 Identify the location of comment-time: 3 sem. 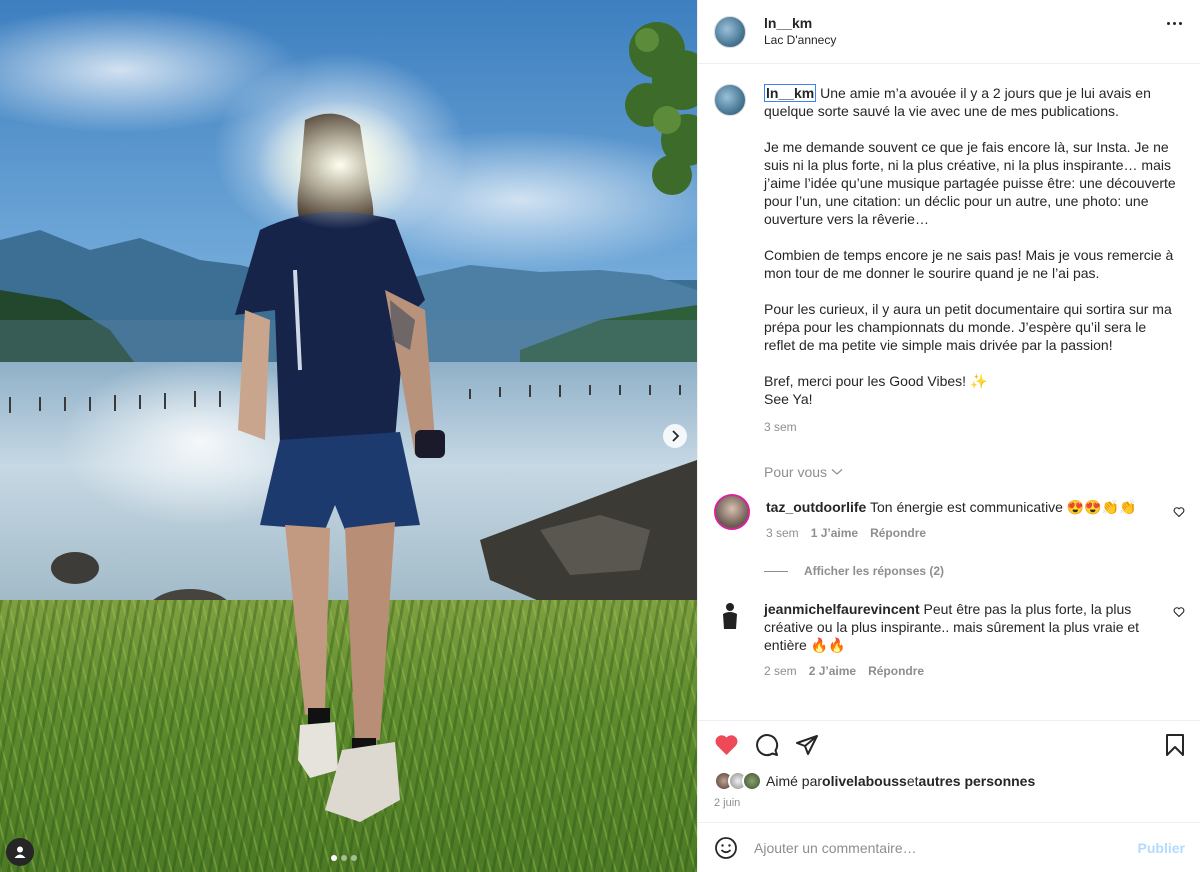
(782, 533).